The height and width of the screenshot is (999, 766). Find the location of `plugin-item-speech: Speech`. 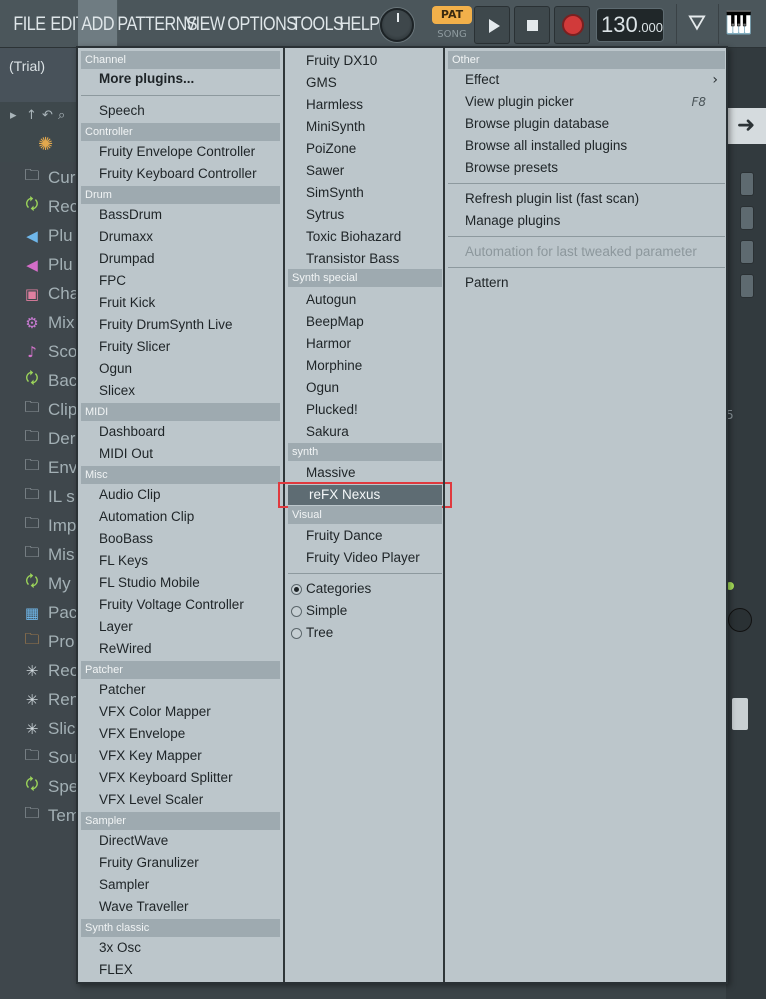

plugin-item-speech: Speech is located at coordinates (122, 111).